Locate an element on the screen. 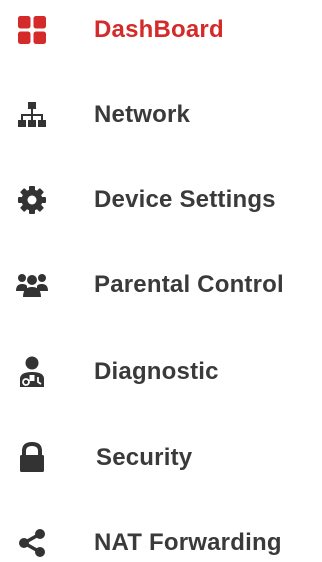  menu-item-diagnostic: Diagnostic is located at coordinates (161, 372).